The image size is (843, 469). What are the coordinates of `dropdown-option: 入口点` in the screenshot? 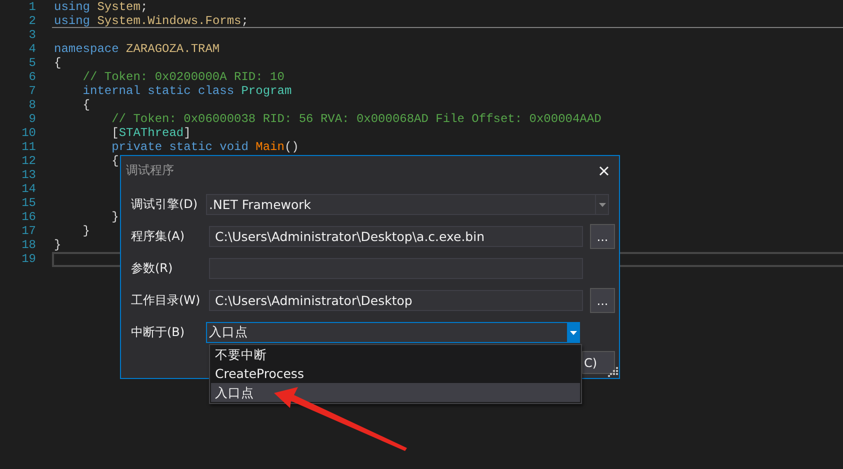 It's located at (395, 392).